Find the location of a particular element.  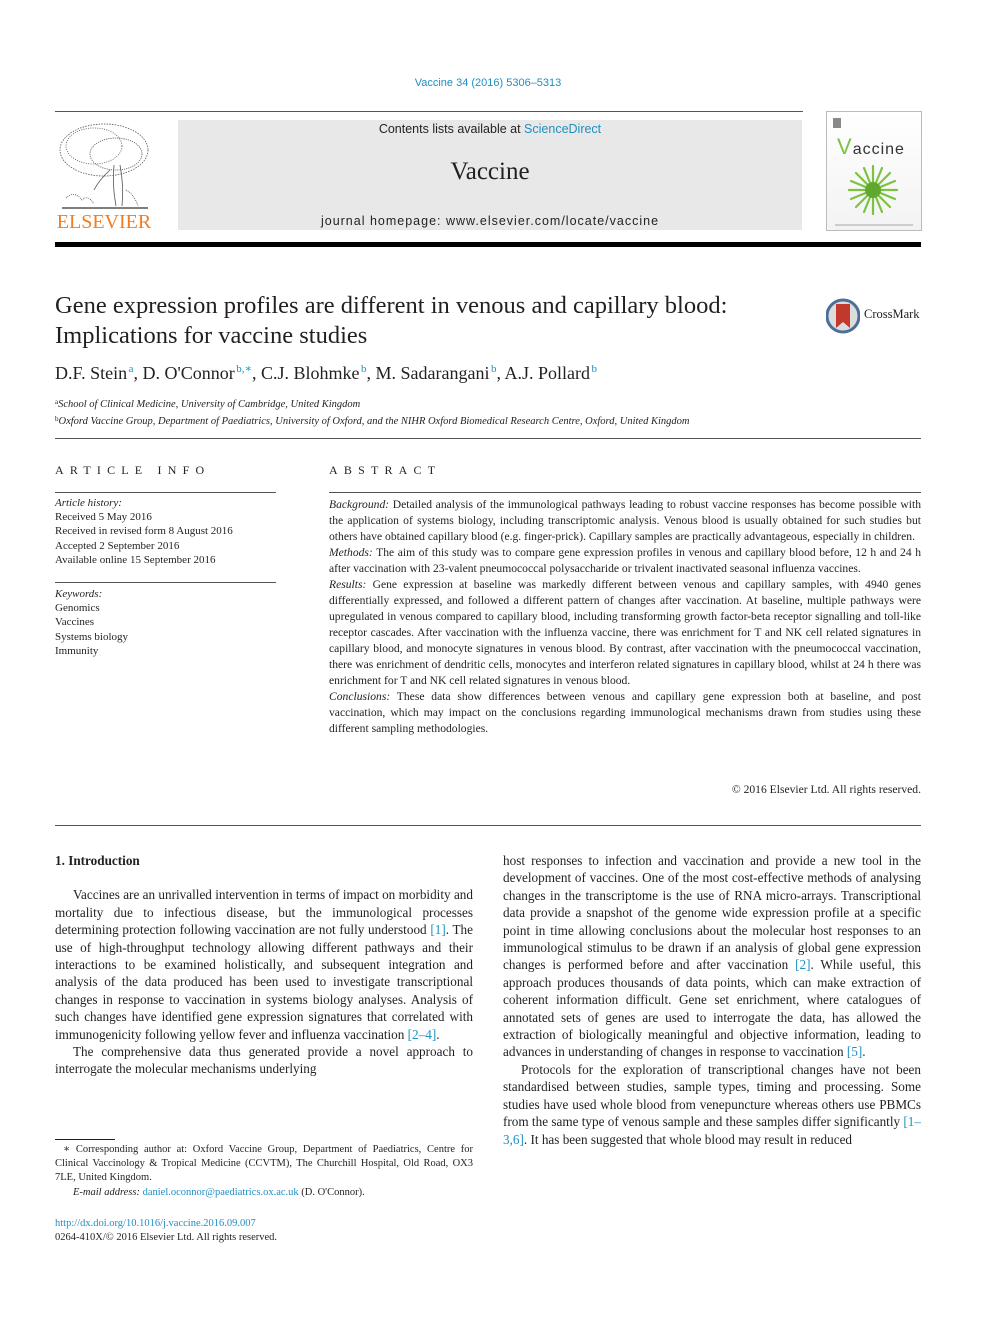

cover-caption is located at coordinates (874, 225).